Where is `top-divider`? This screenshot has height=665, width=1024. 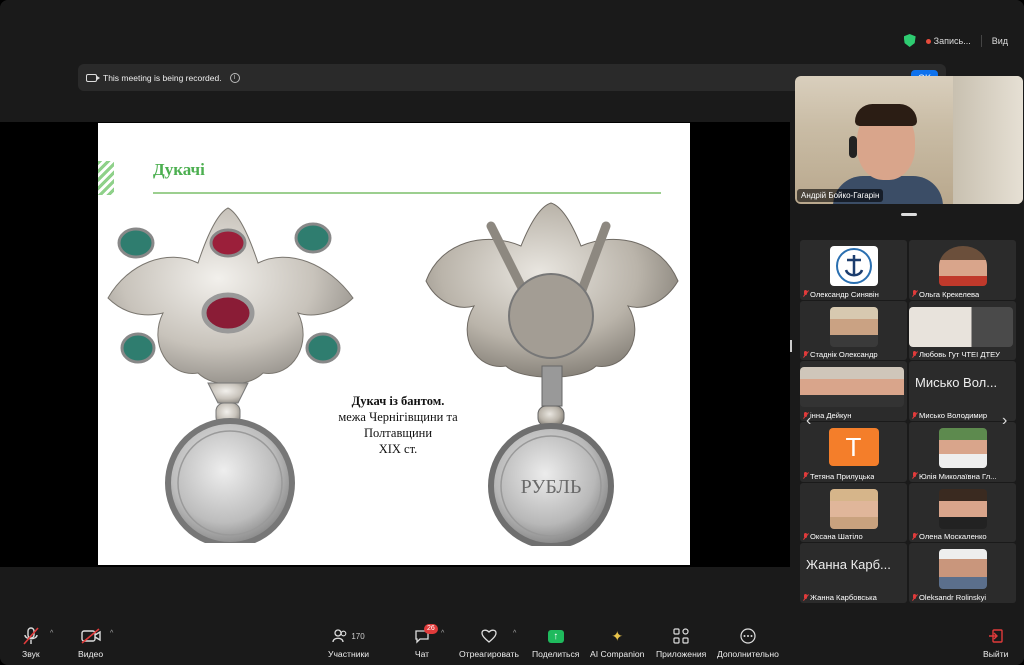 top-divider is located at coordinates (981, 40).